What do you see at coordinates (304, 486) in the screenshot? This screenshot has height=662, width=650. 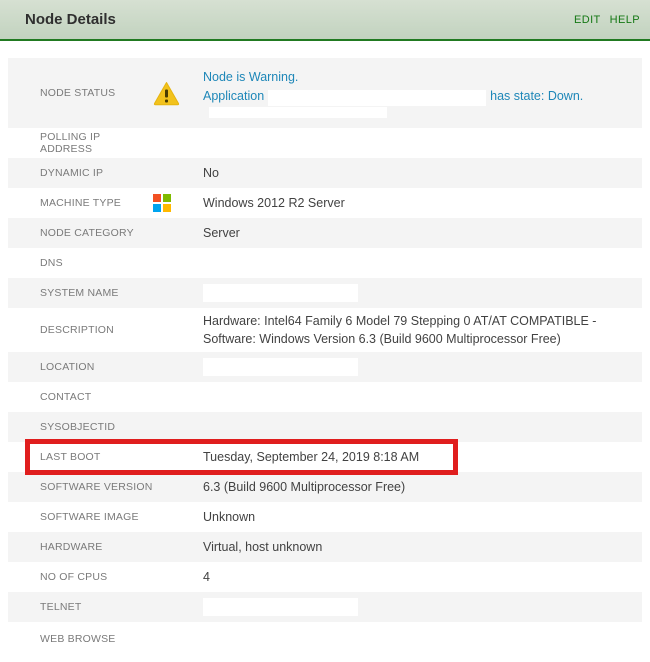 I see `row-value: 6.3 (Build 9600 Multiprocessor Free)` at bounding box center [304, 486].